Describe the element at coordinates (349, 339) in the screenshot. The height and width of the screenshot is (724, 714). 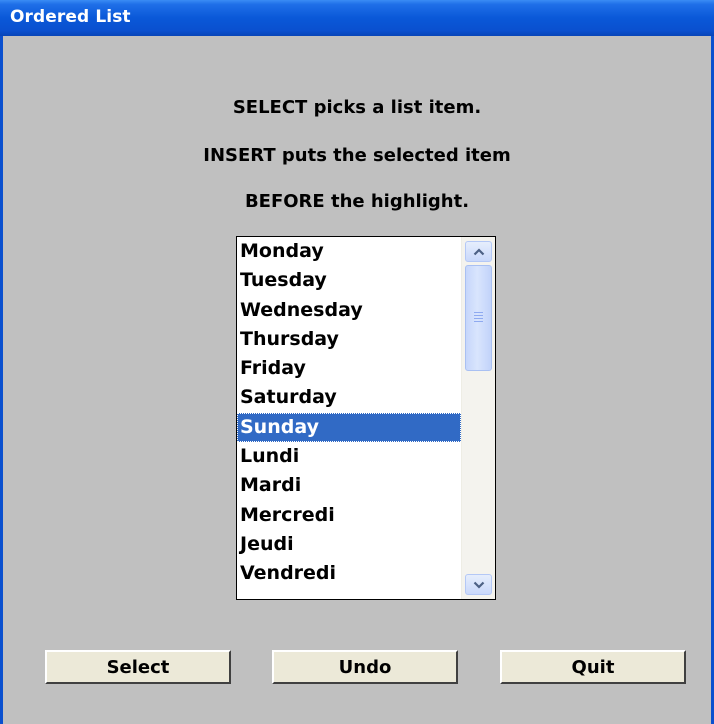
I see `list-item: Thursday` at that location.